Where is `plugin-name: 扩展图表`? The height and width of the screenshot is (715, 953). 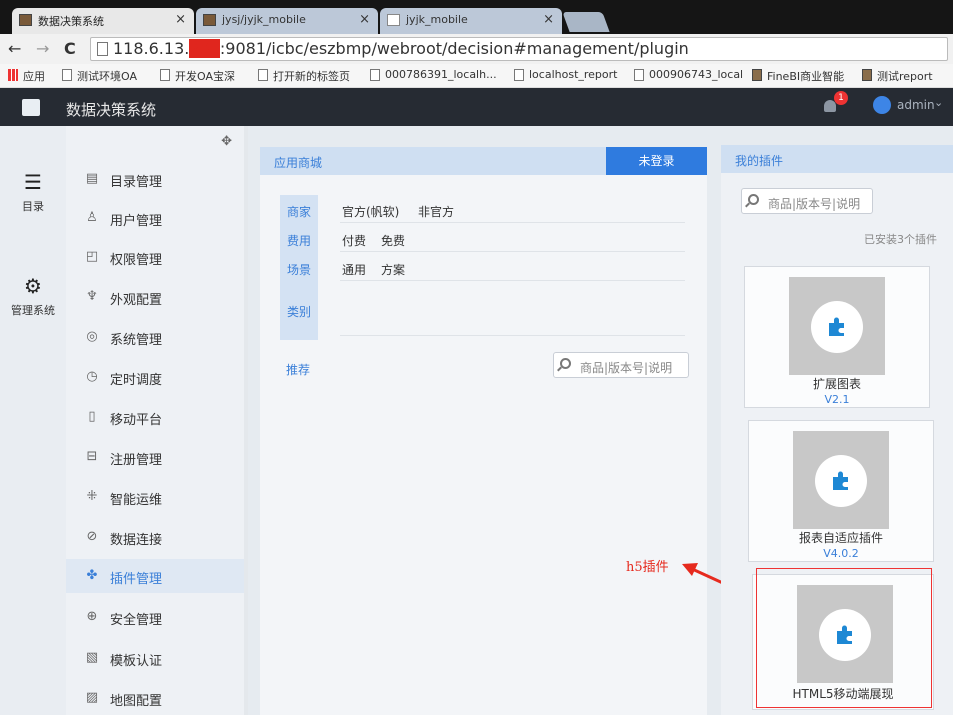
plugin-name: 扩展图表 is located at coordinates (836, 384).